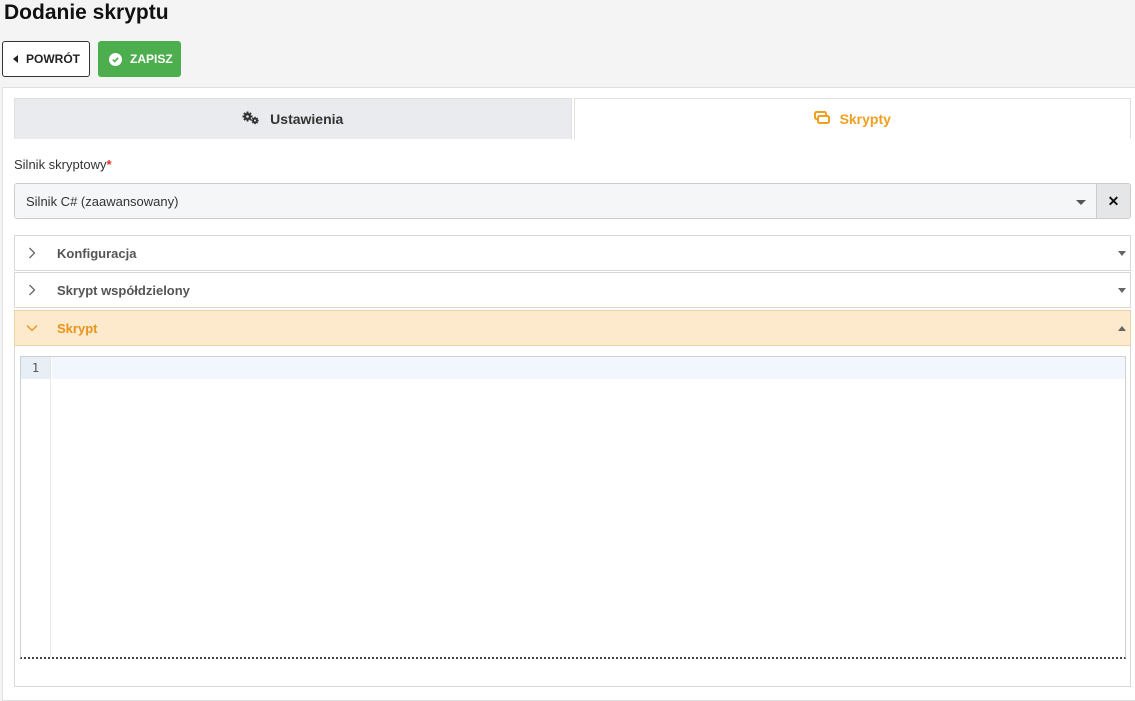 The width and height of the screenshot is (1135, 701). Describe the element at coordinates (32, 328) in the screenshot. I see `chevron-down-icon` at that location.